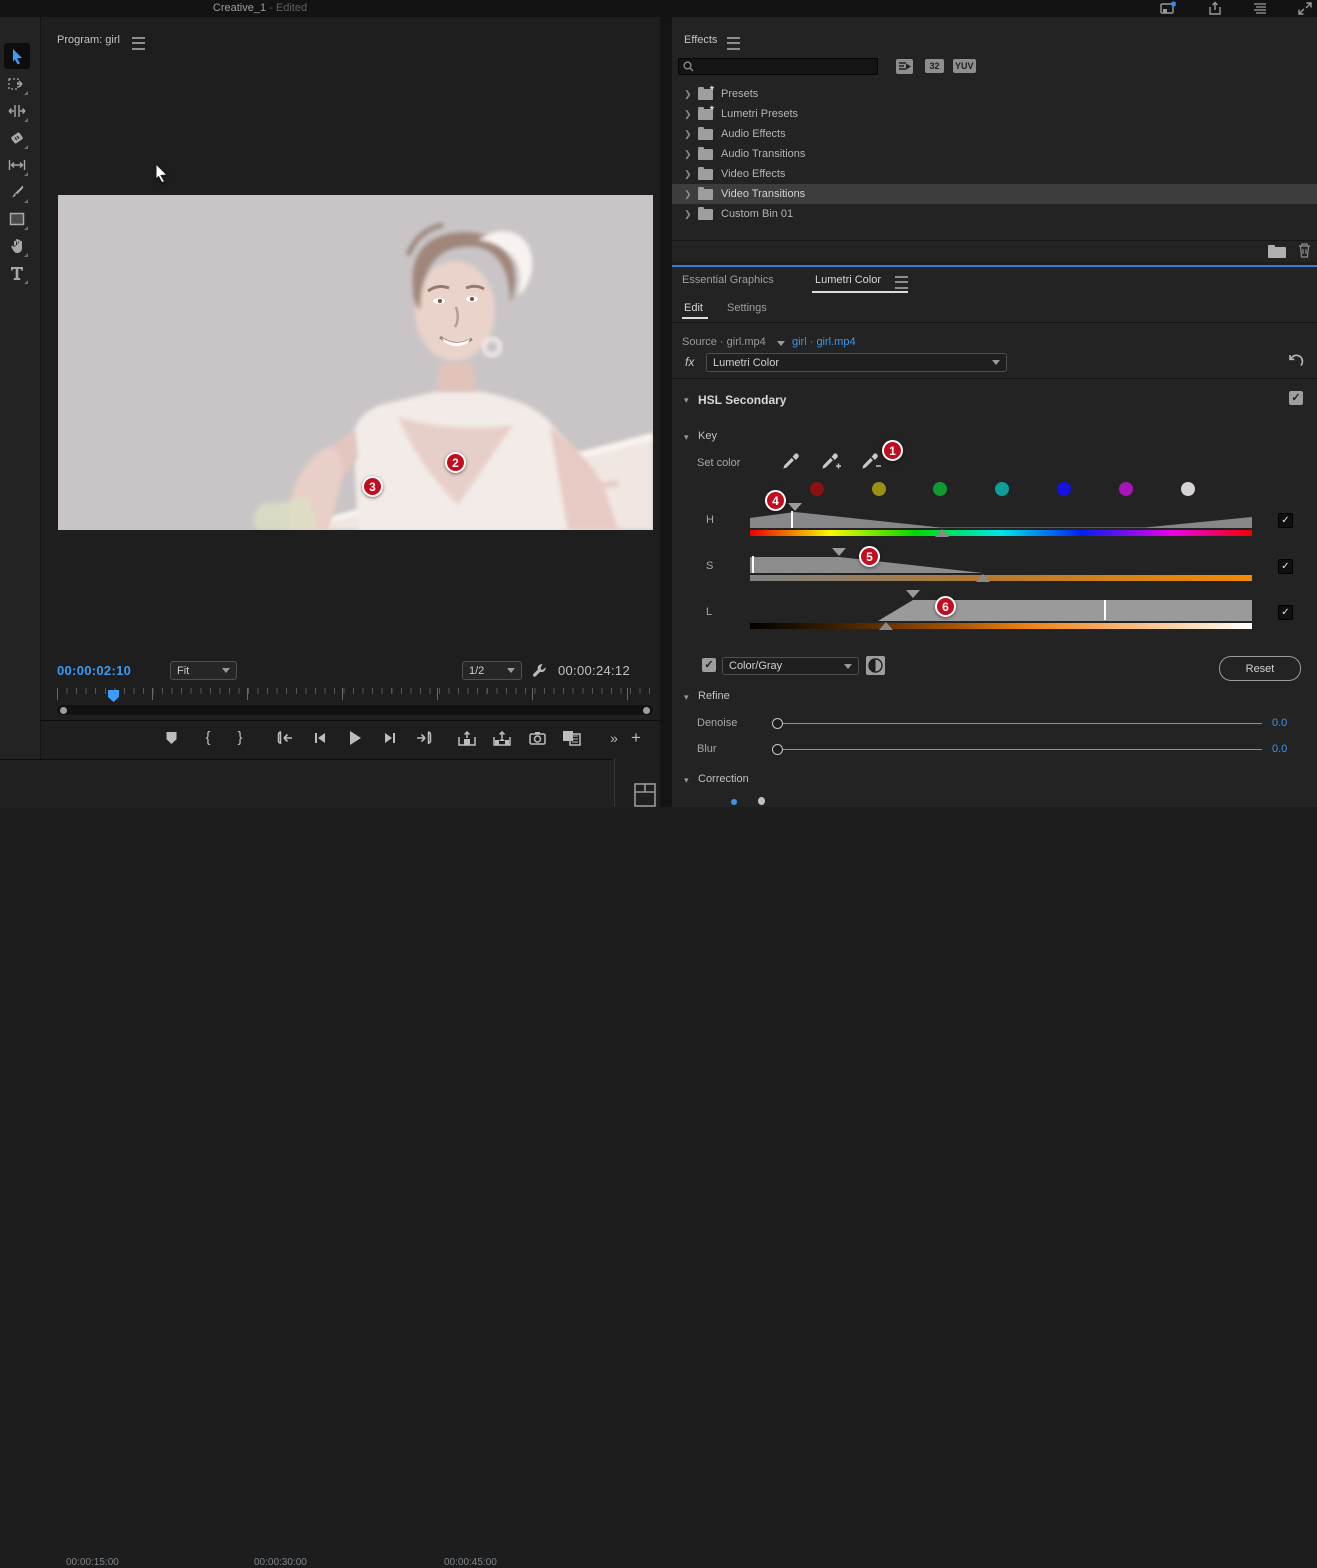 This screenshot has height=1568, width=1317. I want to click on matte-mode-dropdown: Color/Gray, so click(790, 666).